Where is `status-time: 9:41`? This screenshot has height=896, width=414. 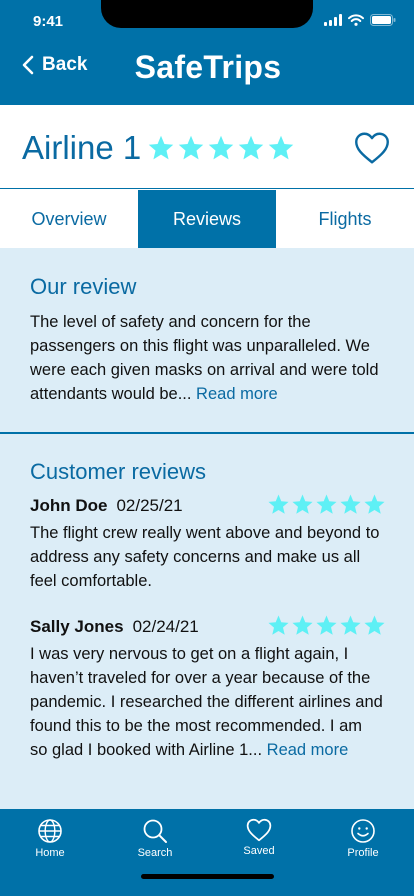
status-time: 9:41 is located at coordinates (48, 21).